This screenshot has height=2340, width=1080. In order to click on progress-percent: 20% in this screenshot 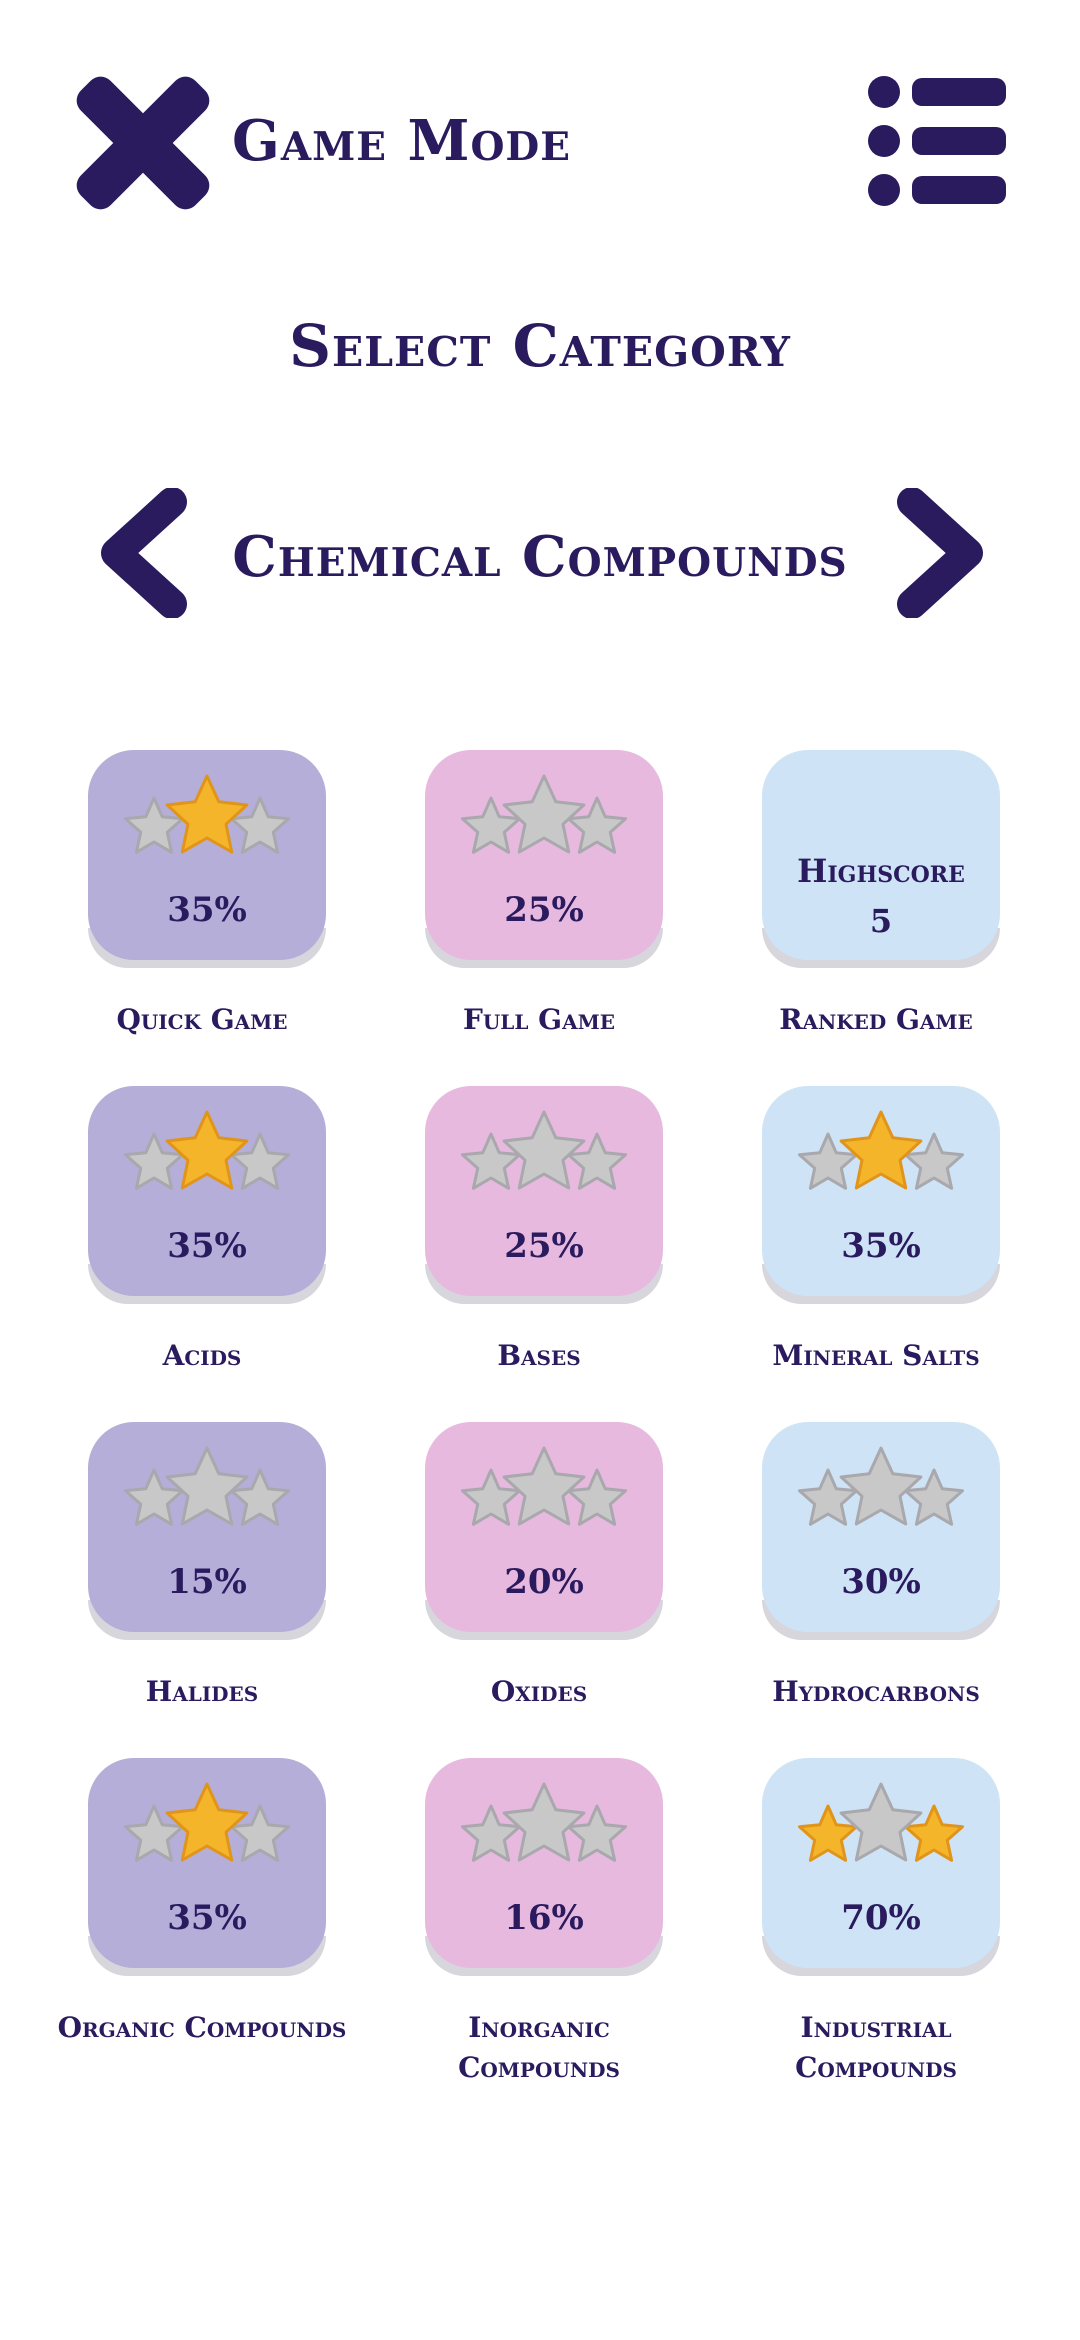, I will do `click(544, 1582)`.